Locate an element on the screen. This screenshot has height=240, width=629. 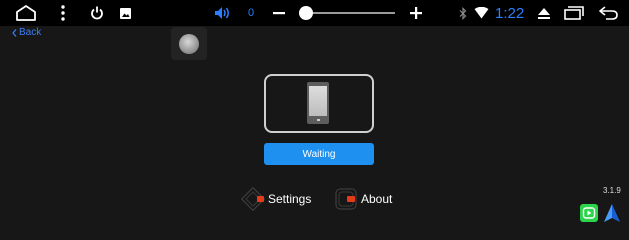
about-label: About is located at coordinates (377, 199).